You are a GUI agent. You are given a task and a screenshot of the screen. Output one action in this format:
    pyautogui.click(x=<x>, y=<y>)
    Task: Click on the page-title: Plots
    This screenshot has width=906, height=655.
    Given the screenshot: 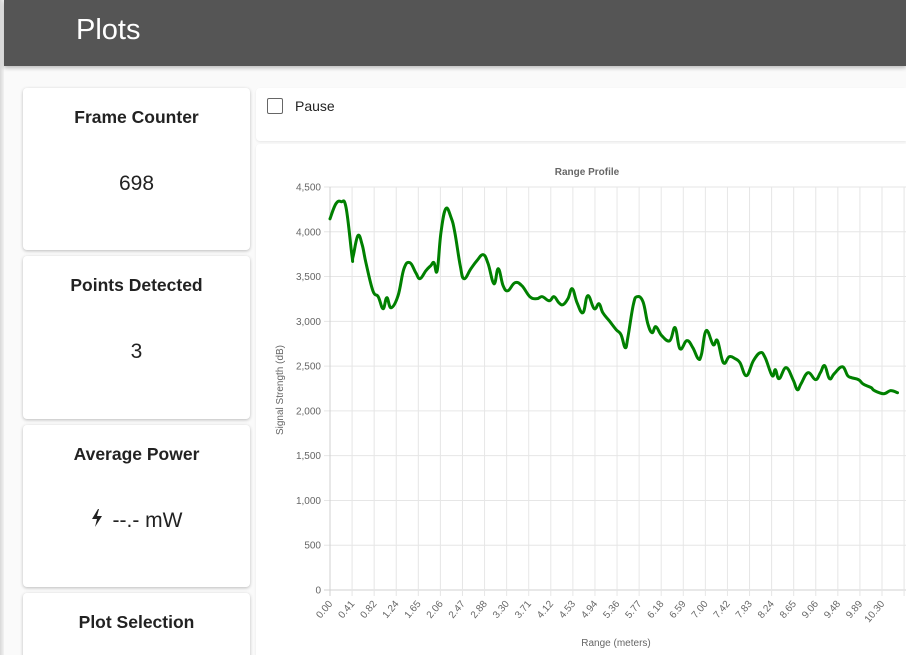 What is the action you would take?
    pyautogui.click(x=108, y=30)
    